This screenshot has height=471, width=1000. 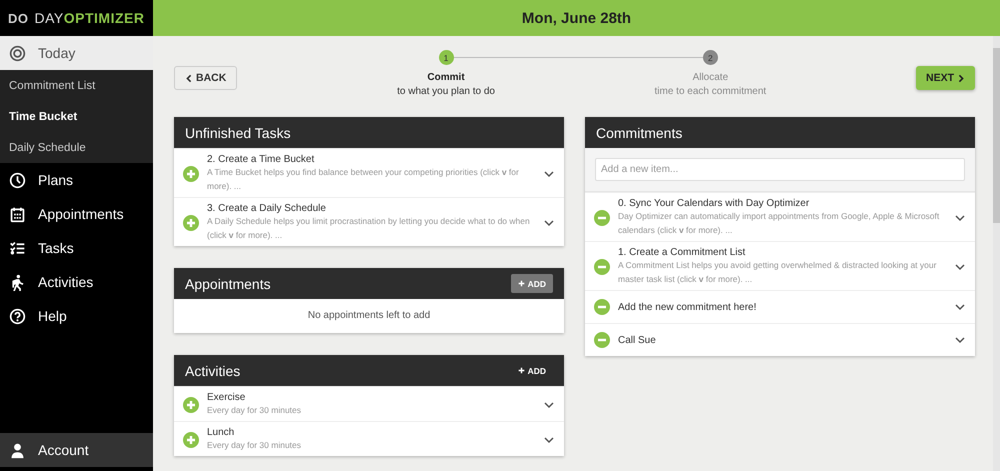 What do you see at coordinates (446, 91) in the screenshot?
I see `step-subtitle: to what you plan to do` at bounding box center [446, 91].